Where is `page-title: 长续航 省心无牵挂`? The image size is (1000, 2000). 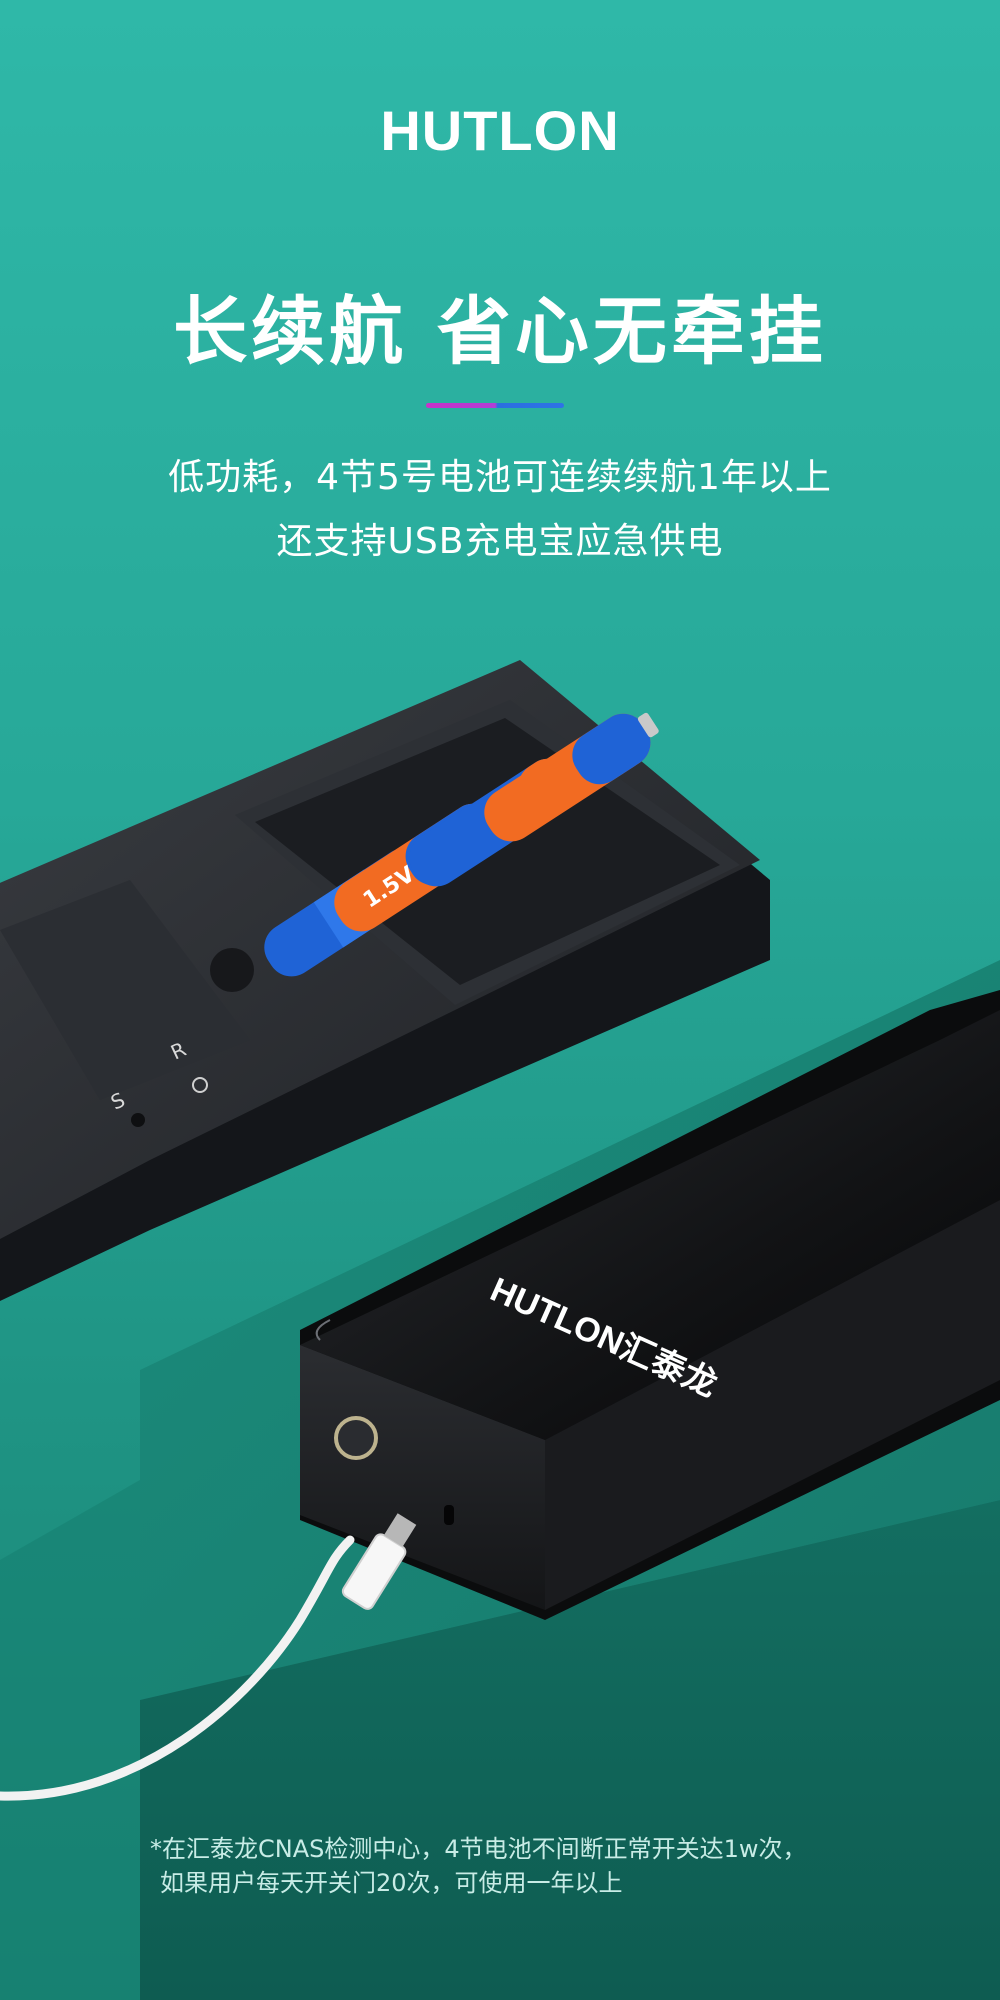
page-title: 长续航 省心无牵挂 is located at coordinates (500, 332).